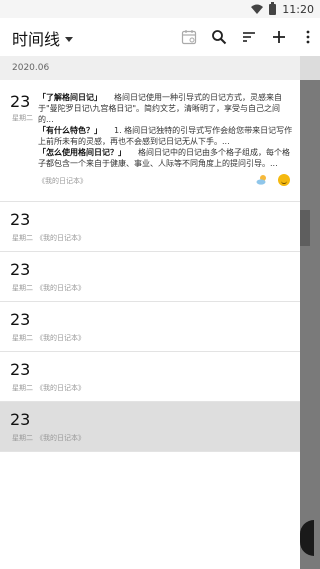 The image size is (320, 569). What do you see at coordinates (160, 9) in the screenshot?
I see `status-bar: 11:20` at bounding box center [160, 9].